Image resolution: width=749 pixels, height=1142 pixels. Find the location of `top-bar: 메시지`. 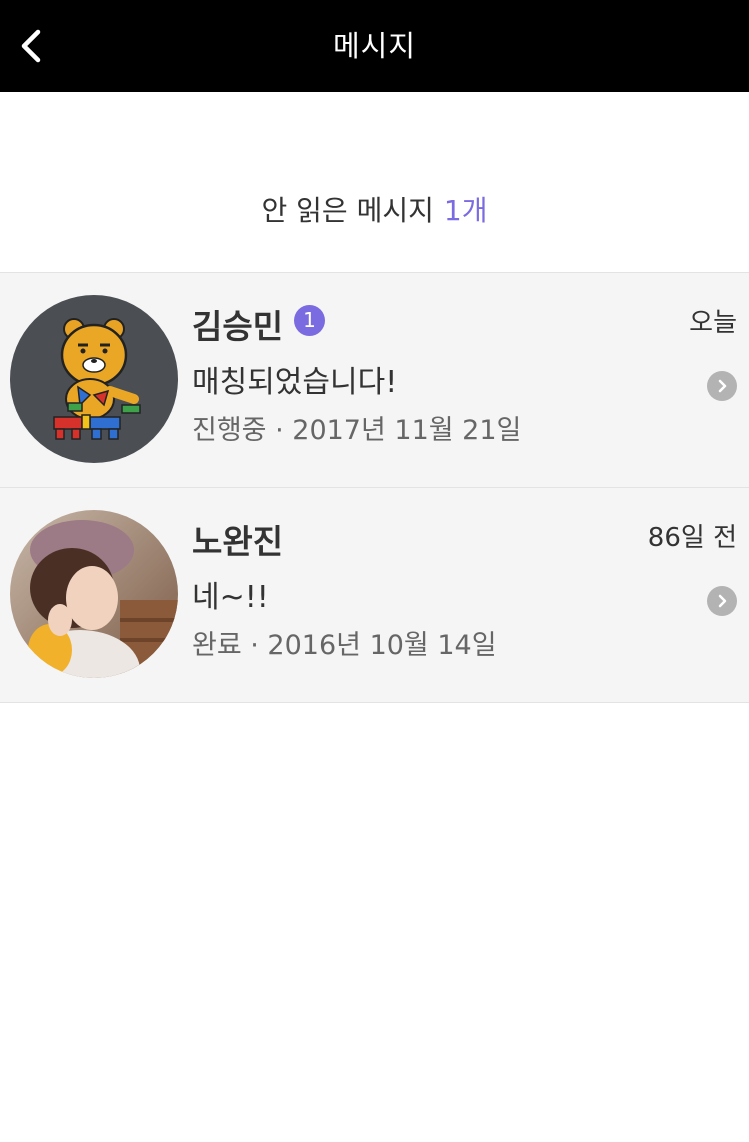

top-bar: 메시지 is located at coordinates (374, 46).